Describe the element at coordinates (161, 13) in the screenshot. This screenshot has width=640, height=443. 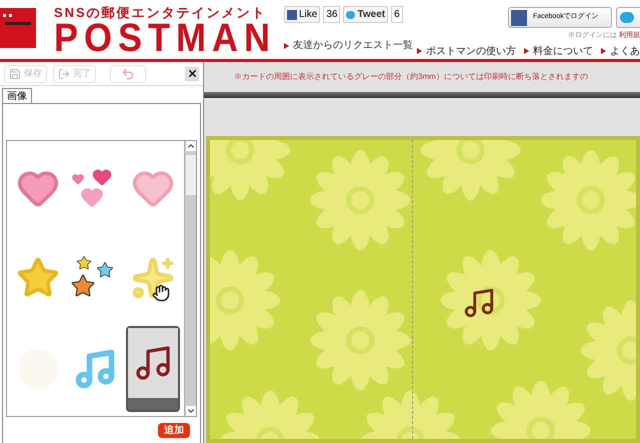
I see `tagline: SNSの郵便エンタテインメント` at that location.